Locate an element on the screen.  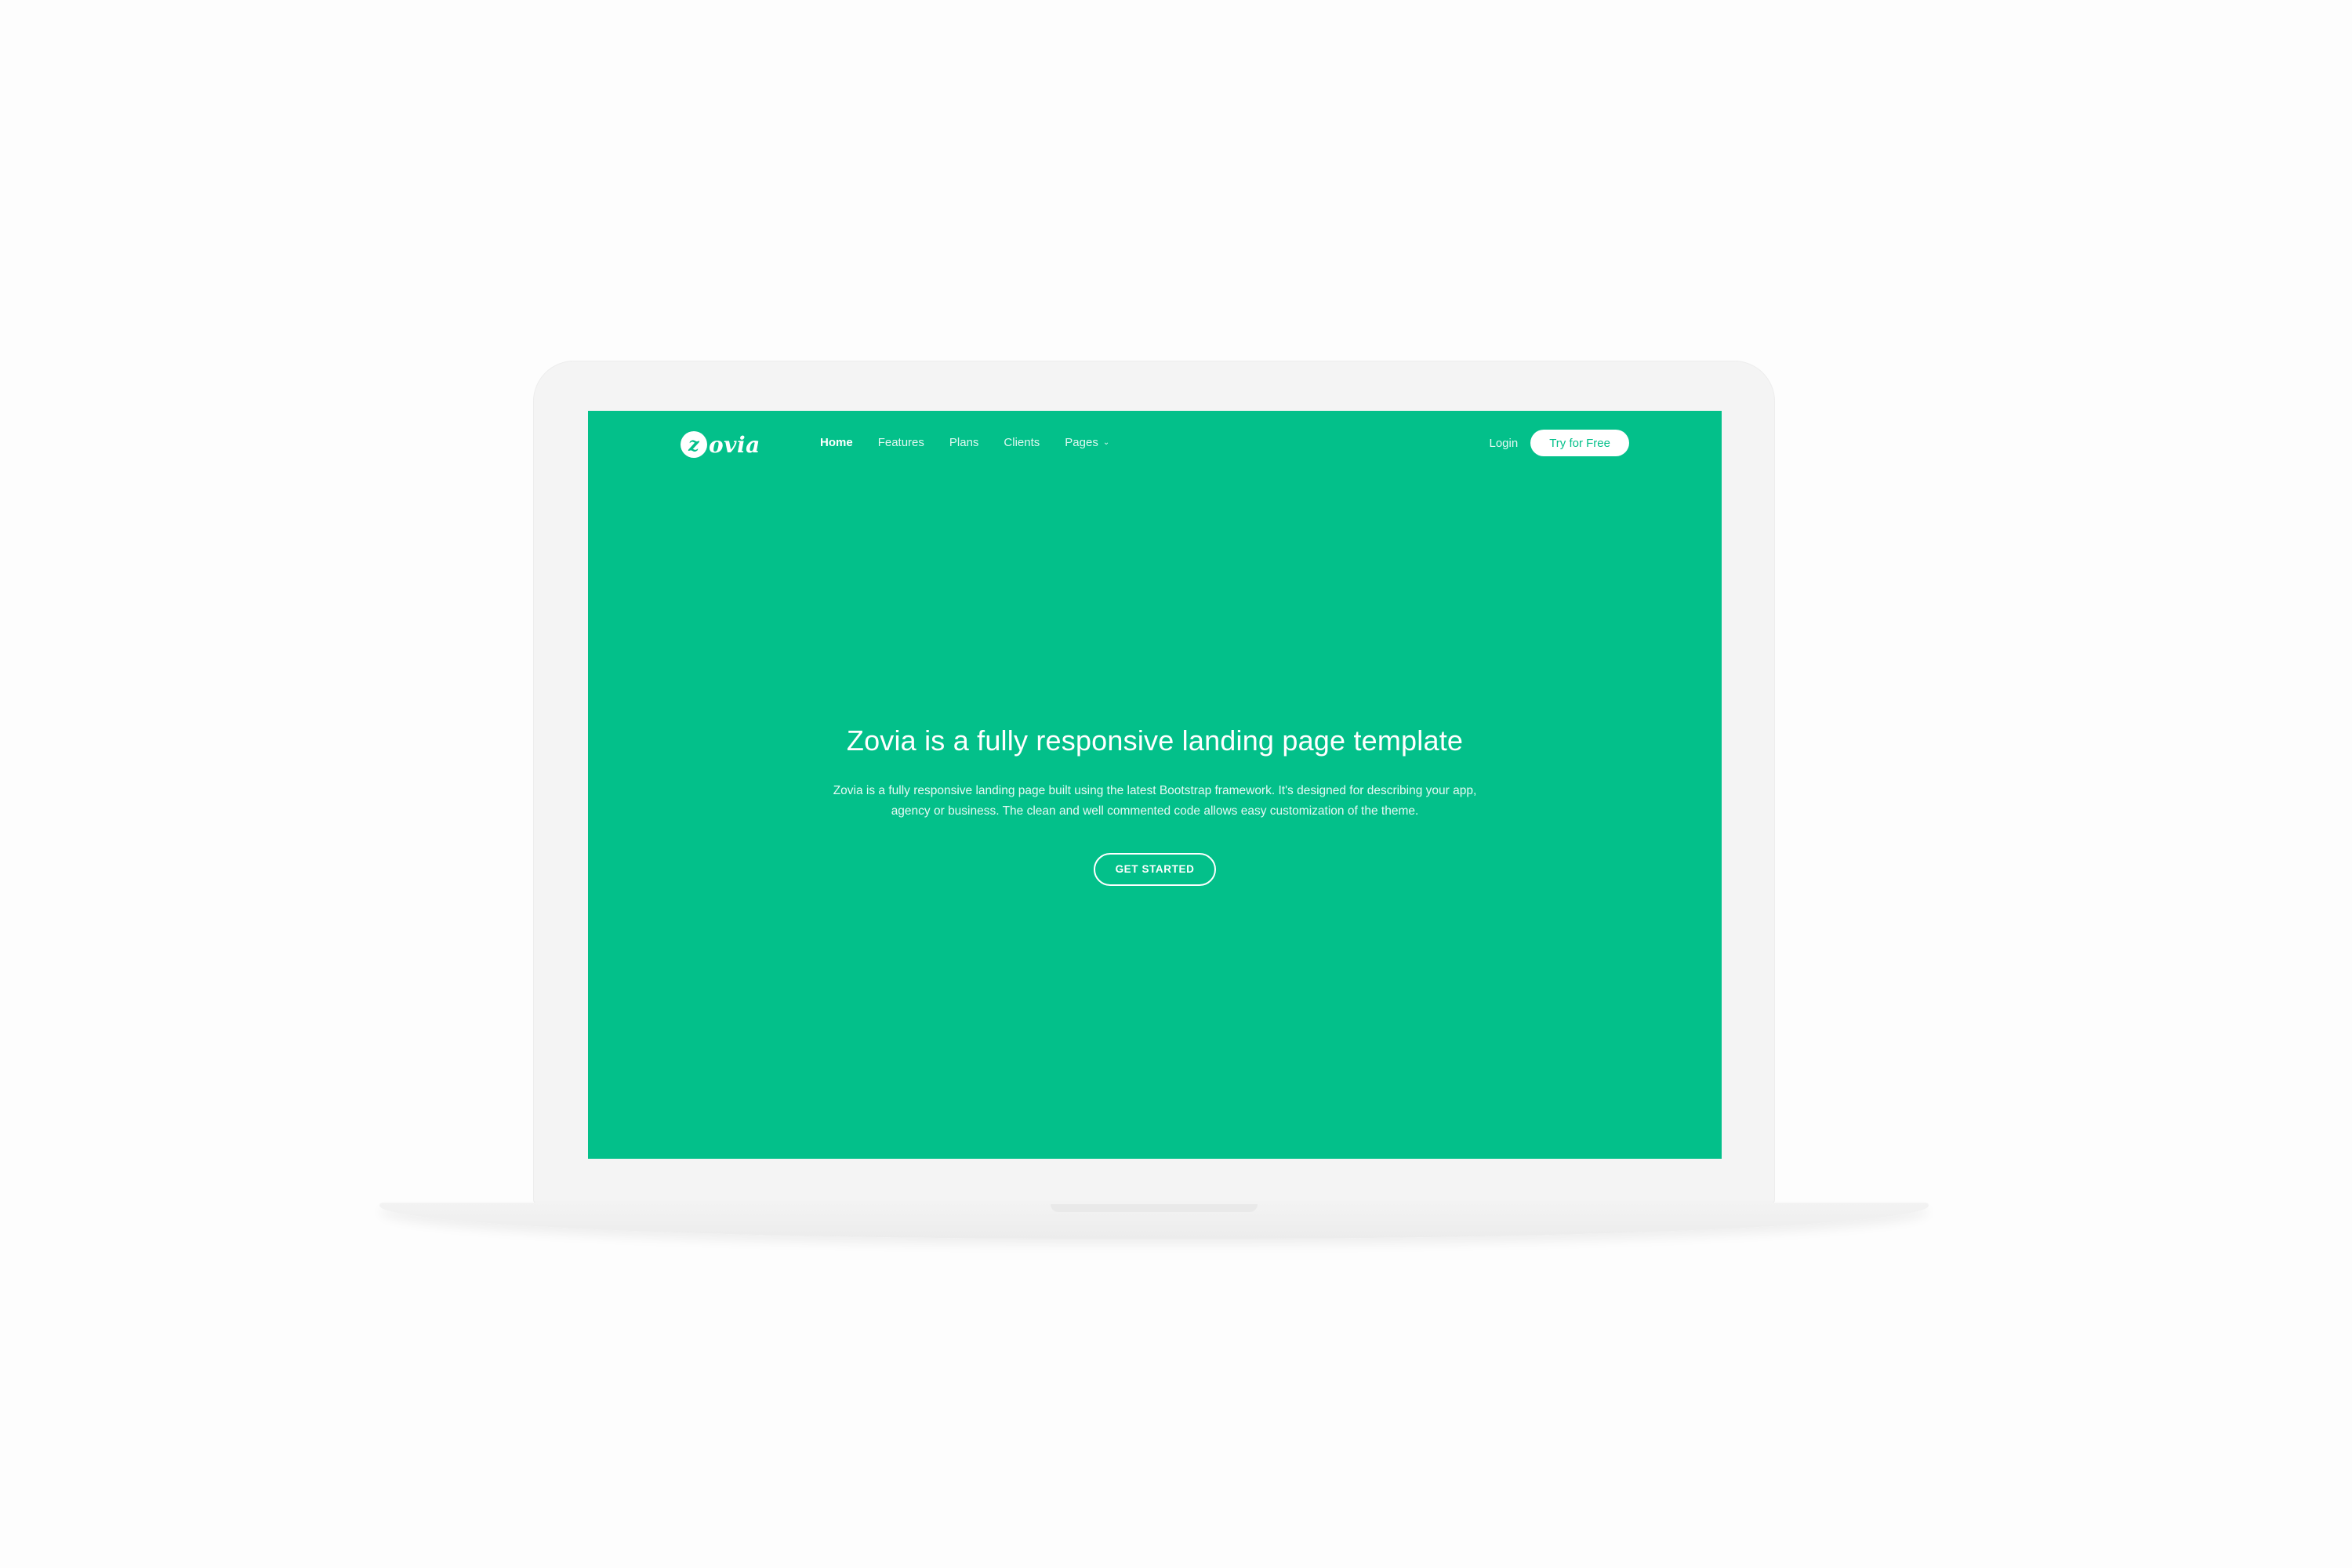
nav-actions: Login Try for Free is located at coordinates (1559, 443).